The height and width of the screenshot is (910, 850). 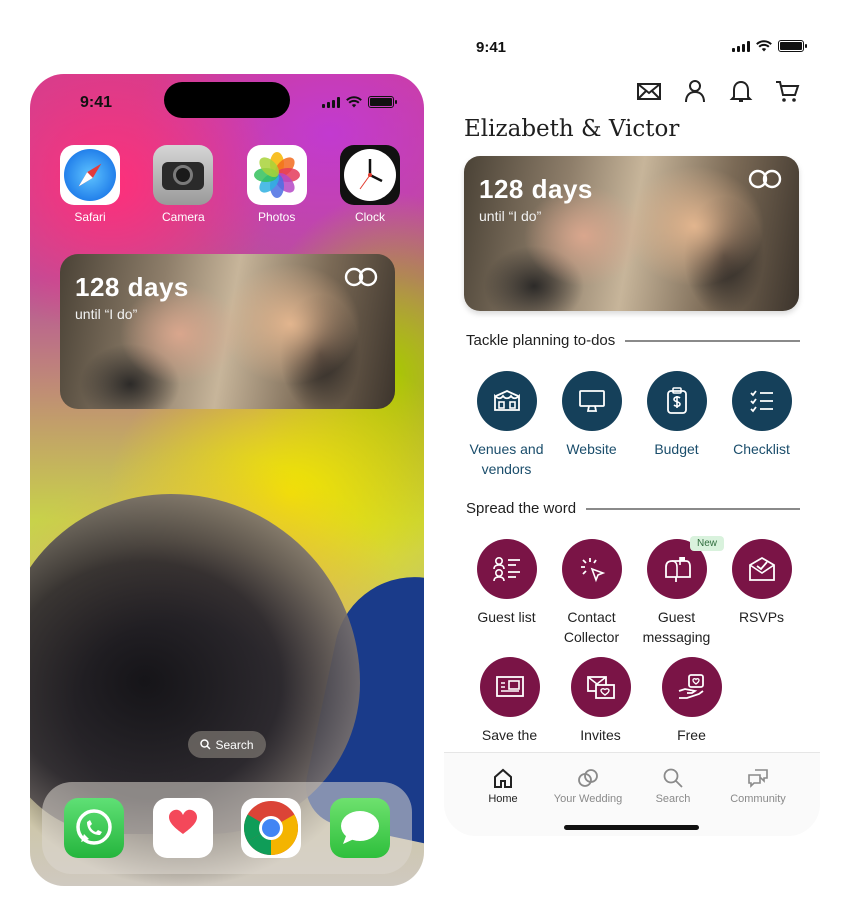 What do you see at coordinates (503, 799) in the screenshot?
I see `tab-label: Home` at bounding box center [503, 799].